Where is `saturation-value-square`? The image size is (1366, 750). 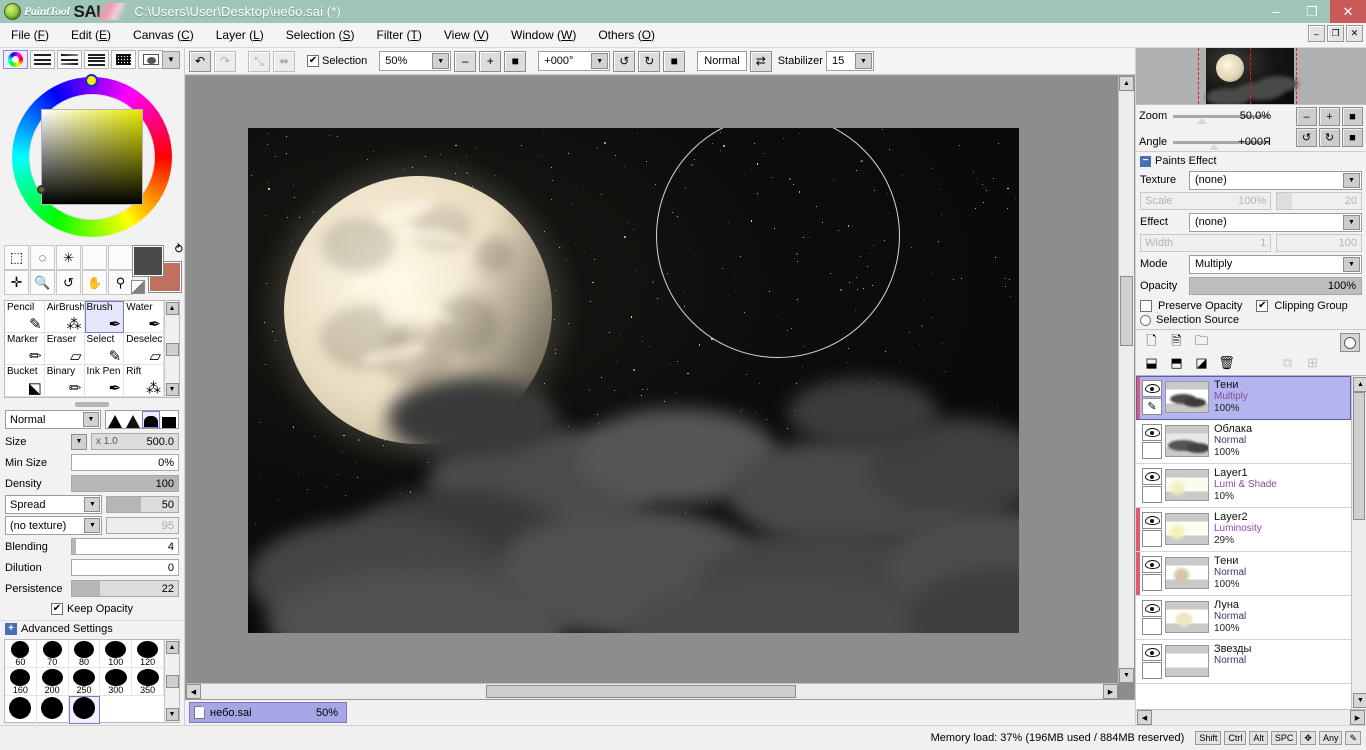 saturation-value-square is located at coordinates (92, 157).